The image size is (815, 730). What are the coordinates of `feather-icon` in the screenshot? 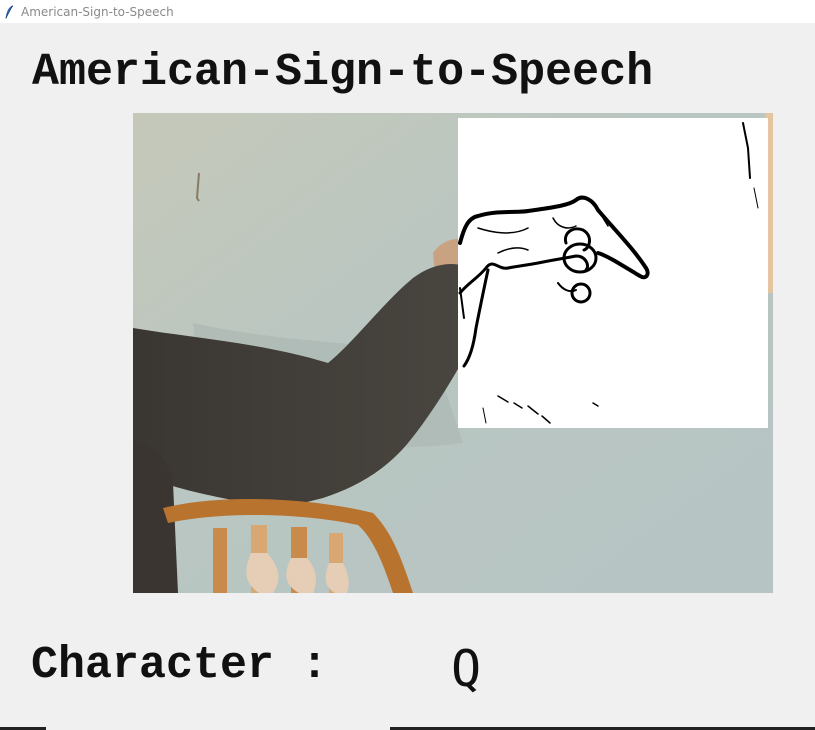 It's located at (10, 11).